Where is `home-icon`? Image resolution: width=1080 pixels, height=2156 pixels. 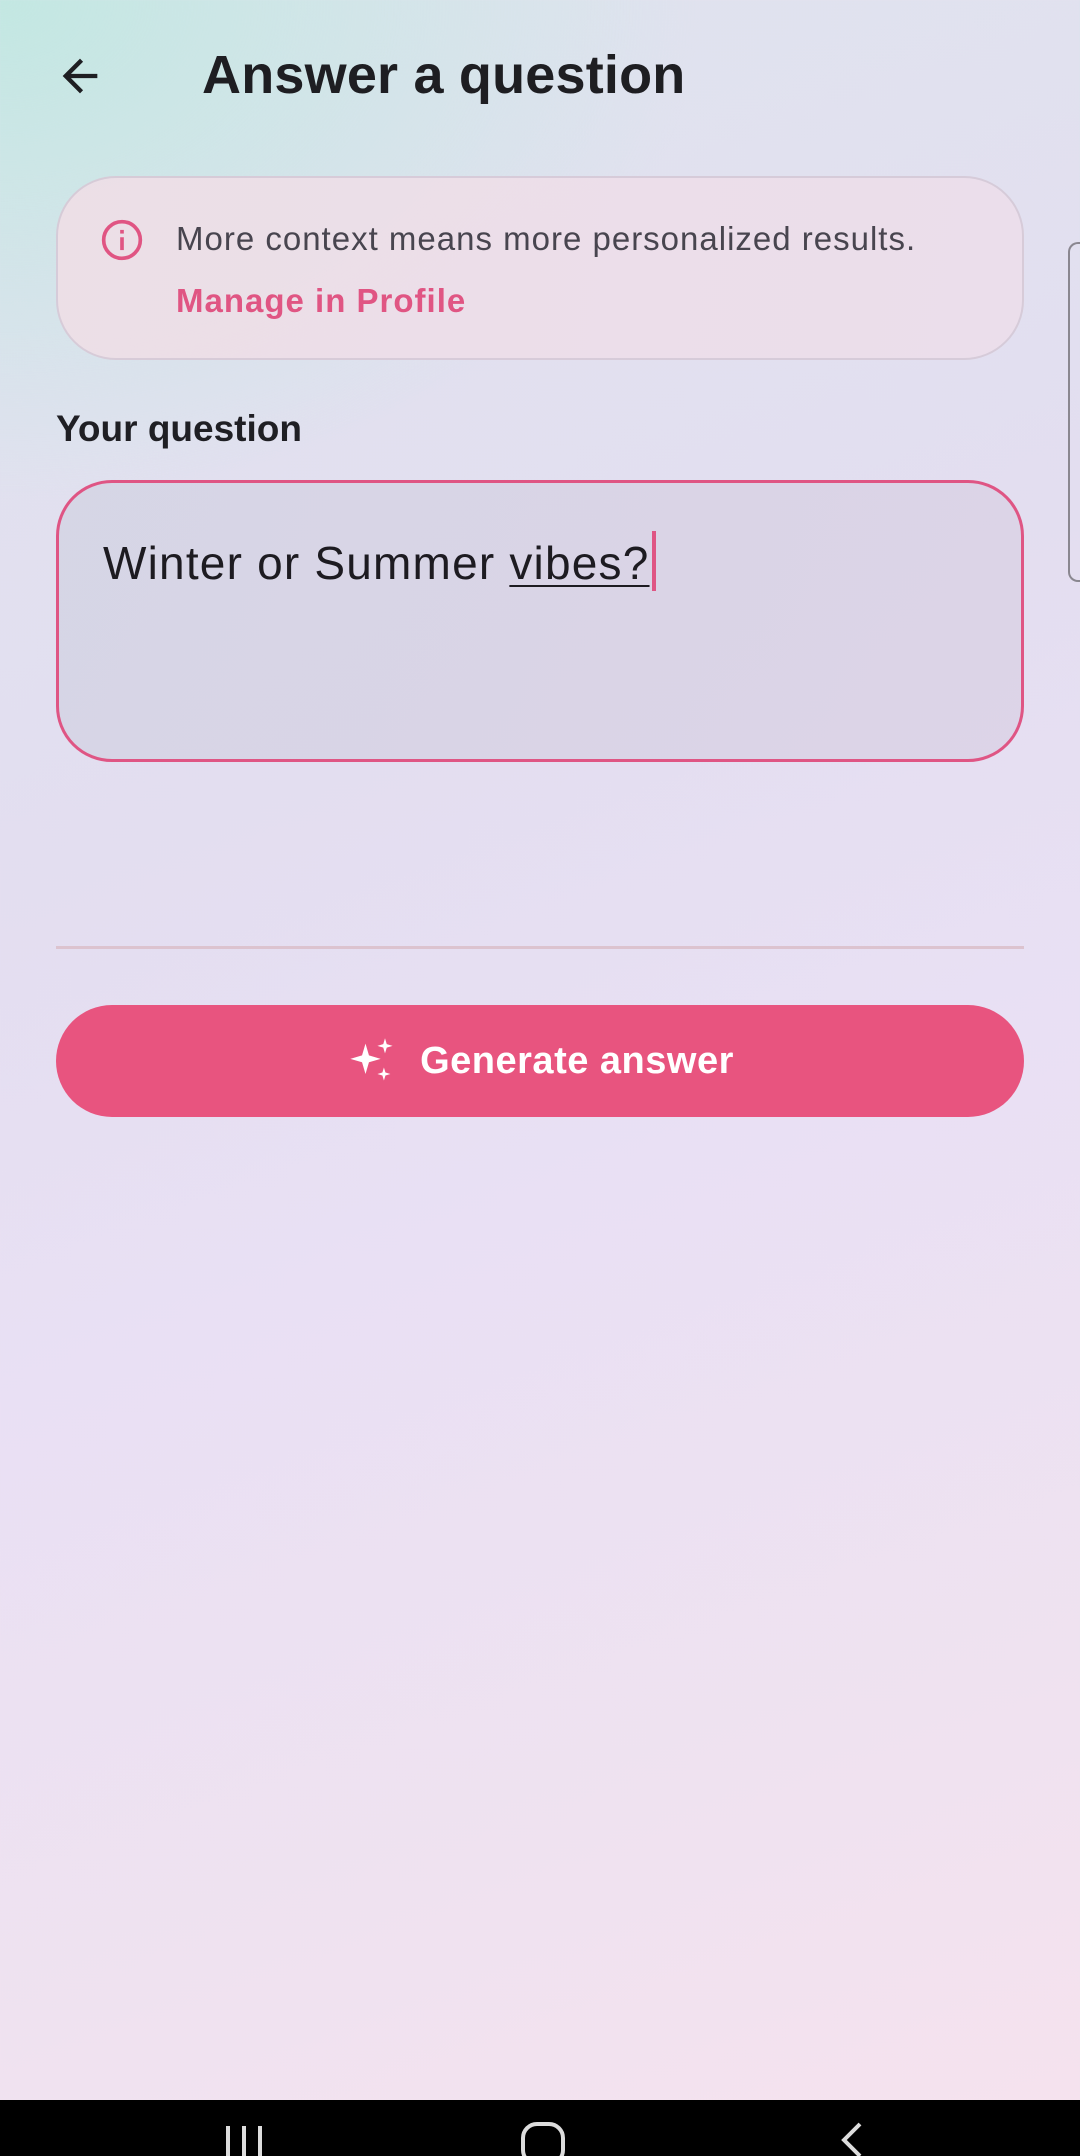 home-icon is located at coordinates (543, 2137).